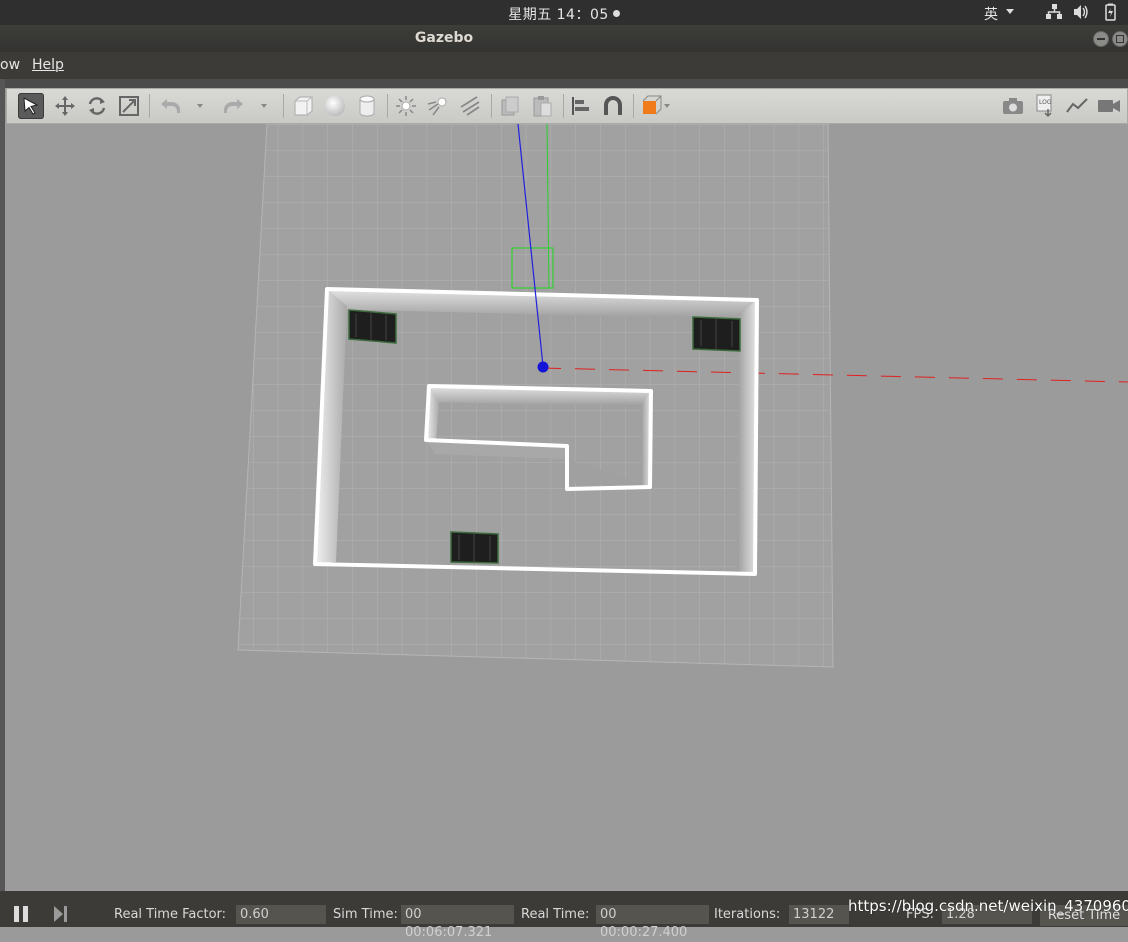 The width and height of the screenshot is (1128, 942). What do you see at coordinates (542, 106) in the screenshot?
I see `paste-icon` at bounding box center [542, 106].